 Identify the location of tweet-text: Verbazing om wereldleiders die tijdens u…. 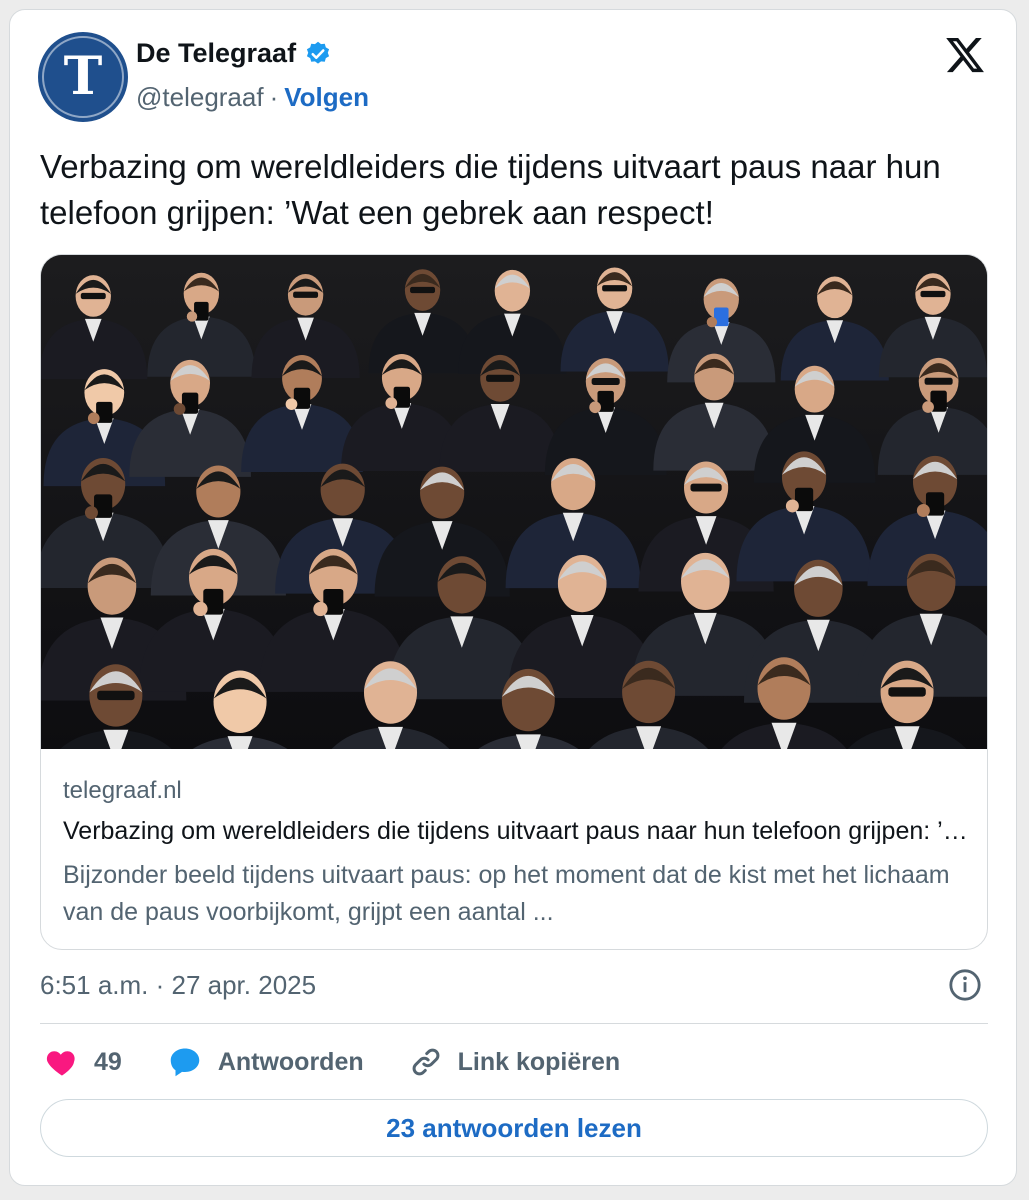
(490, 189).